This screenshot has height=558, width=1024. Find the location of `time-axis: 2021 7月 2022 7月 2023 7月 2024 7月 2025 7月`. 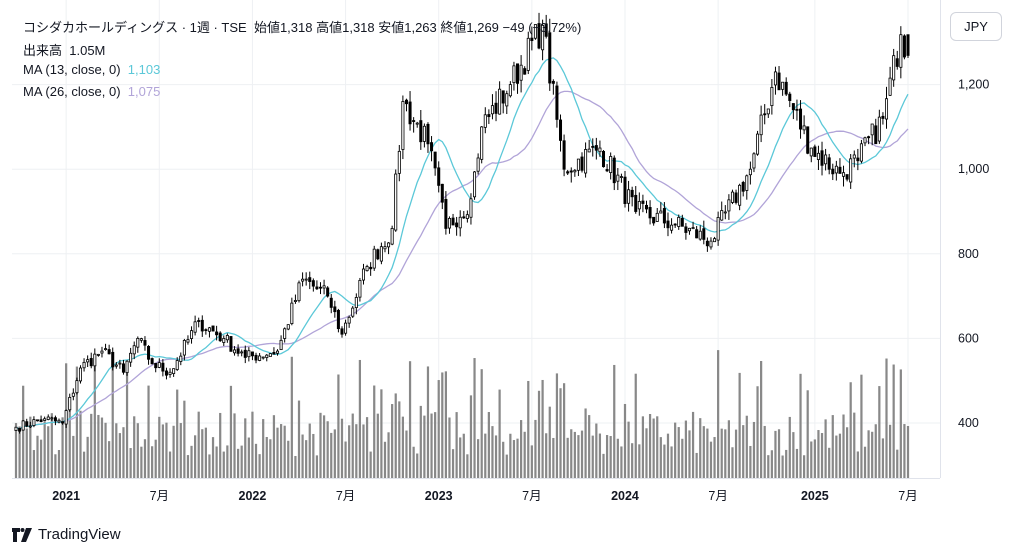

time-axis: 2021 7月 2022 7月 2023 7月 2024 7月 2025 7月 is located at coordinates (484, 496).